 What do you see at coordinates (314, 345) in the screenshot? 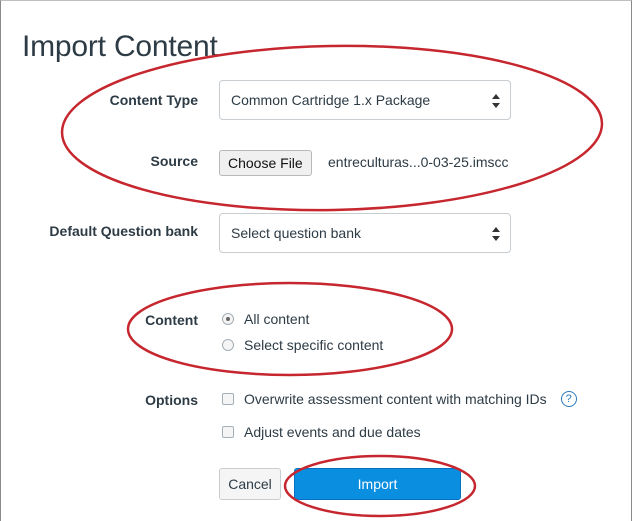
I see `radio-select-specific-label: Select specific content` at bounding box center [314, 345].